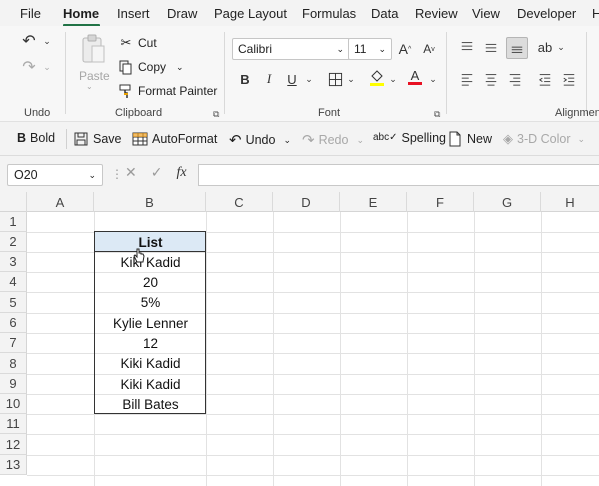  Describe the element at coordinates (486, 13) in the screenshot. I see `menu-view: View` at that location.